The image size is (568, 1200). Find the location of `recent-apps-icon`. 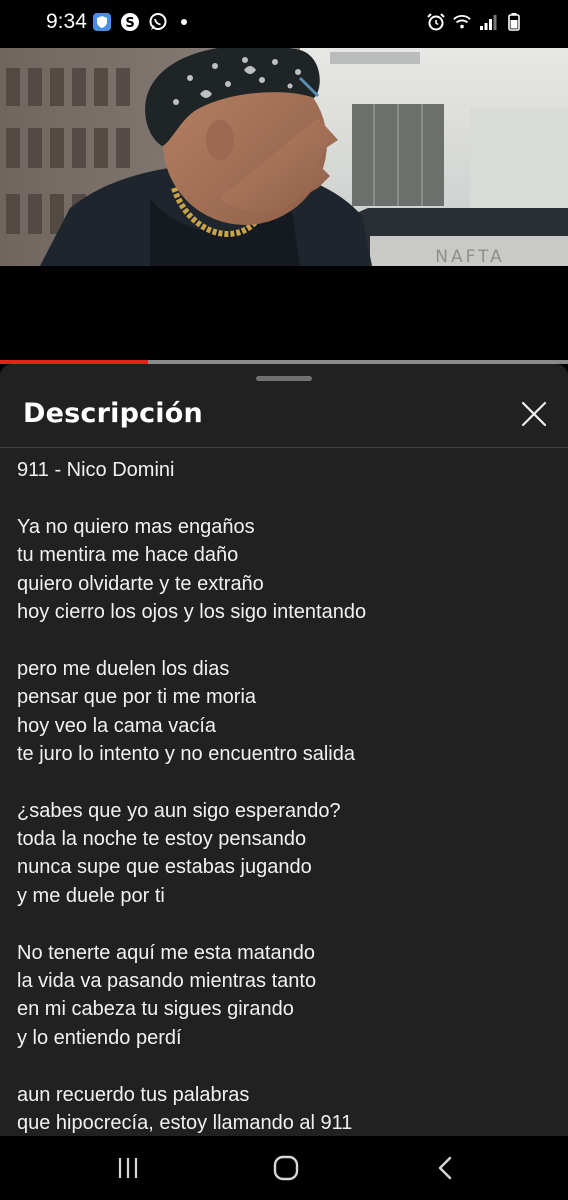

recent-apps-icon is located at coordinates (128, 1168).